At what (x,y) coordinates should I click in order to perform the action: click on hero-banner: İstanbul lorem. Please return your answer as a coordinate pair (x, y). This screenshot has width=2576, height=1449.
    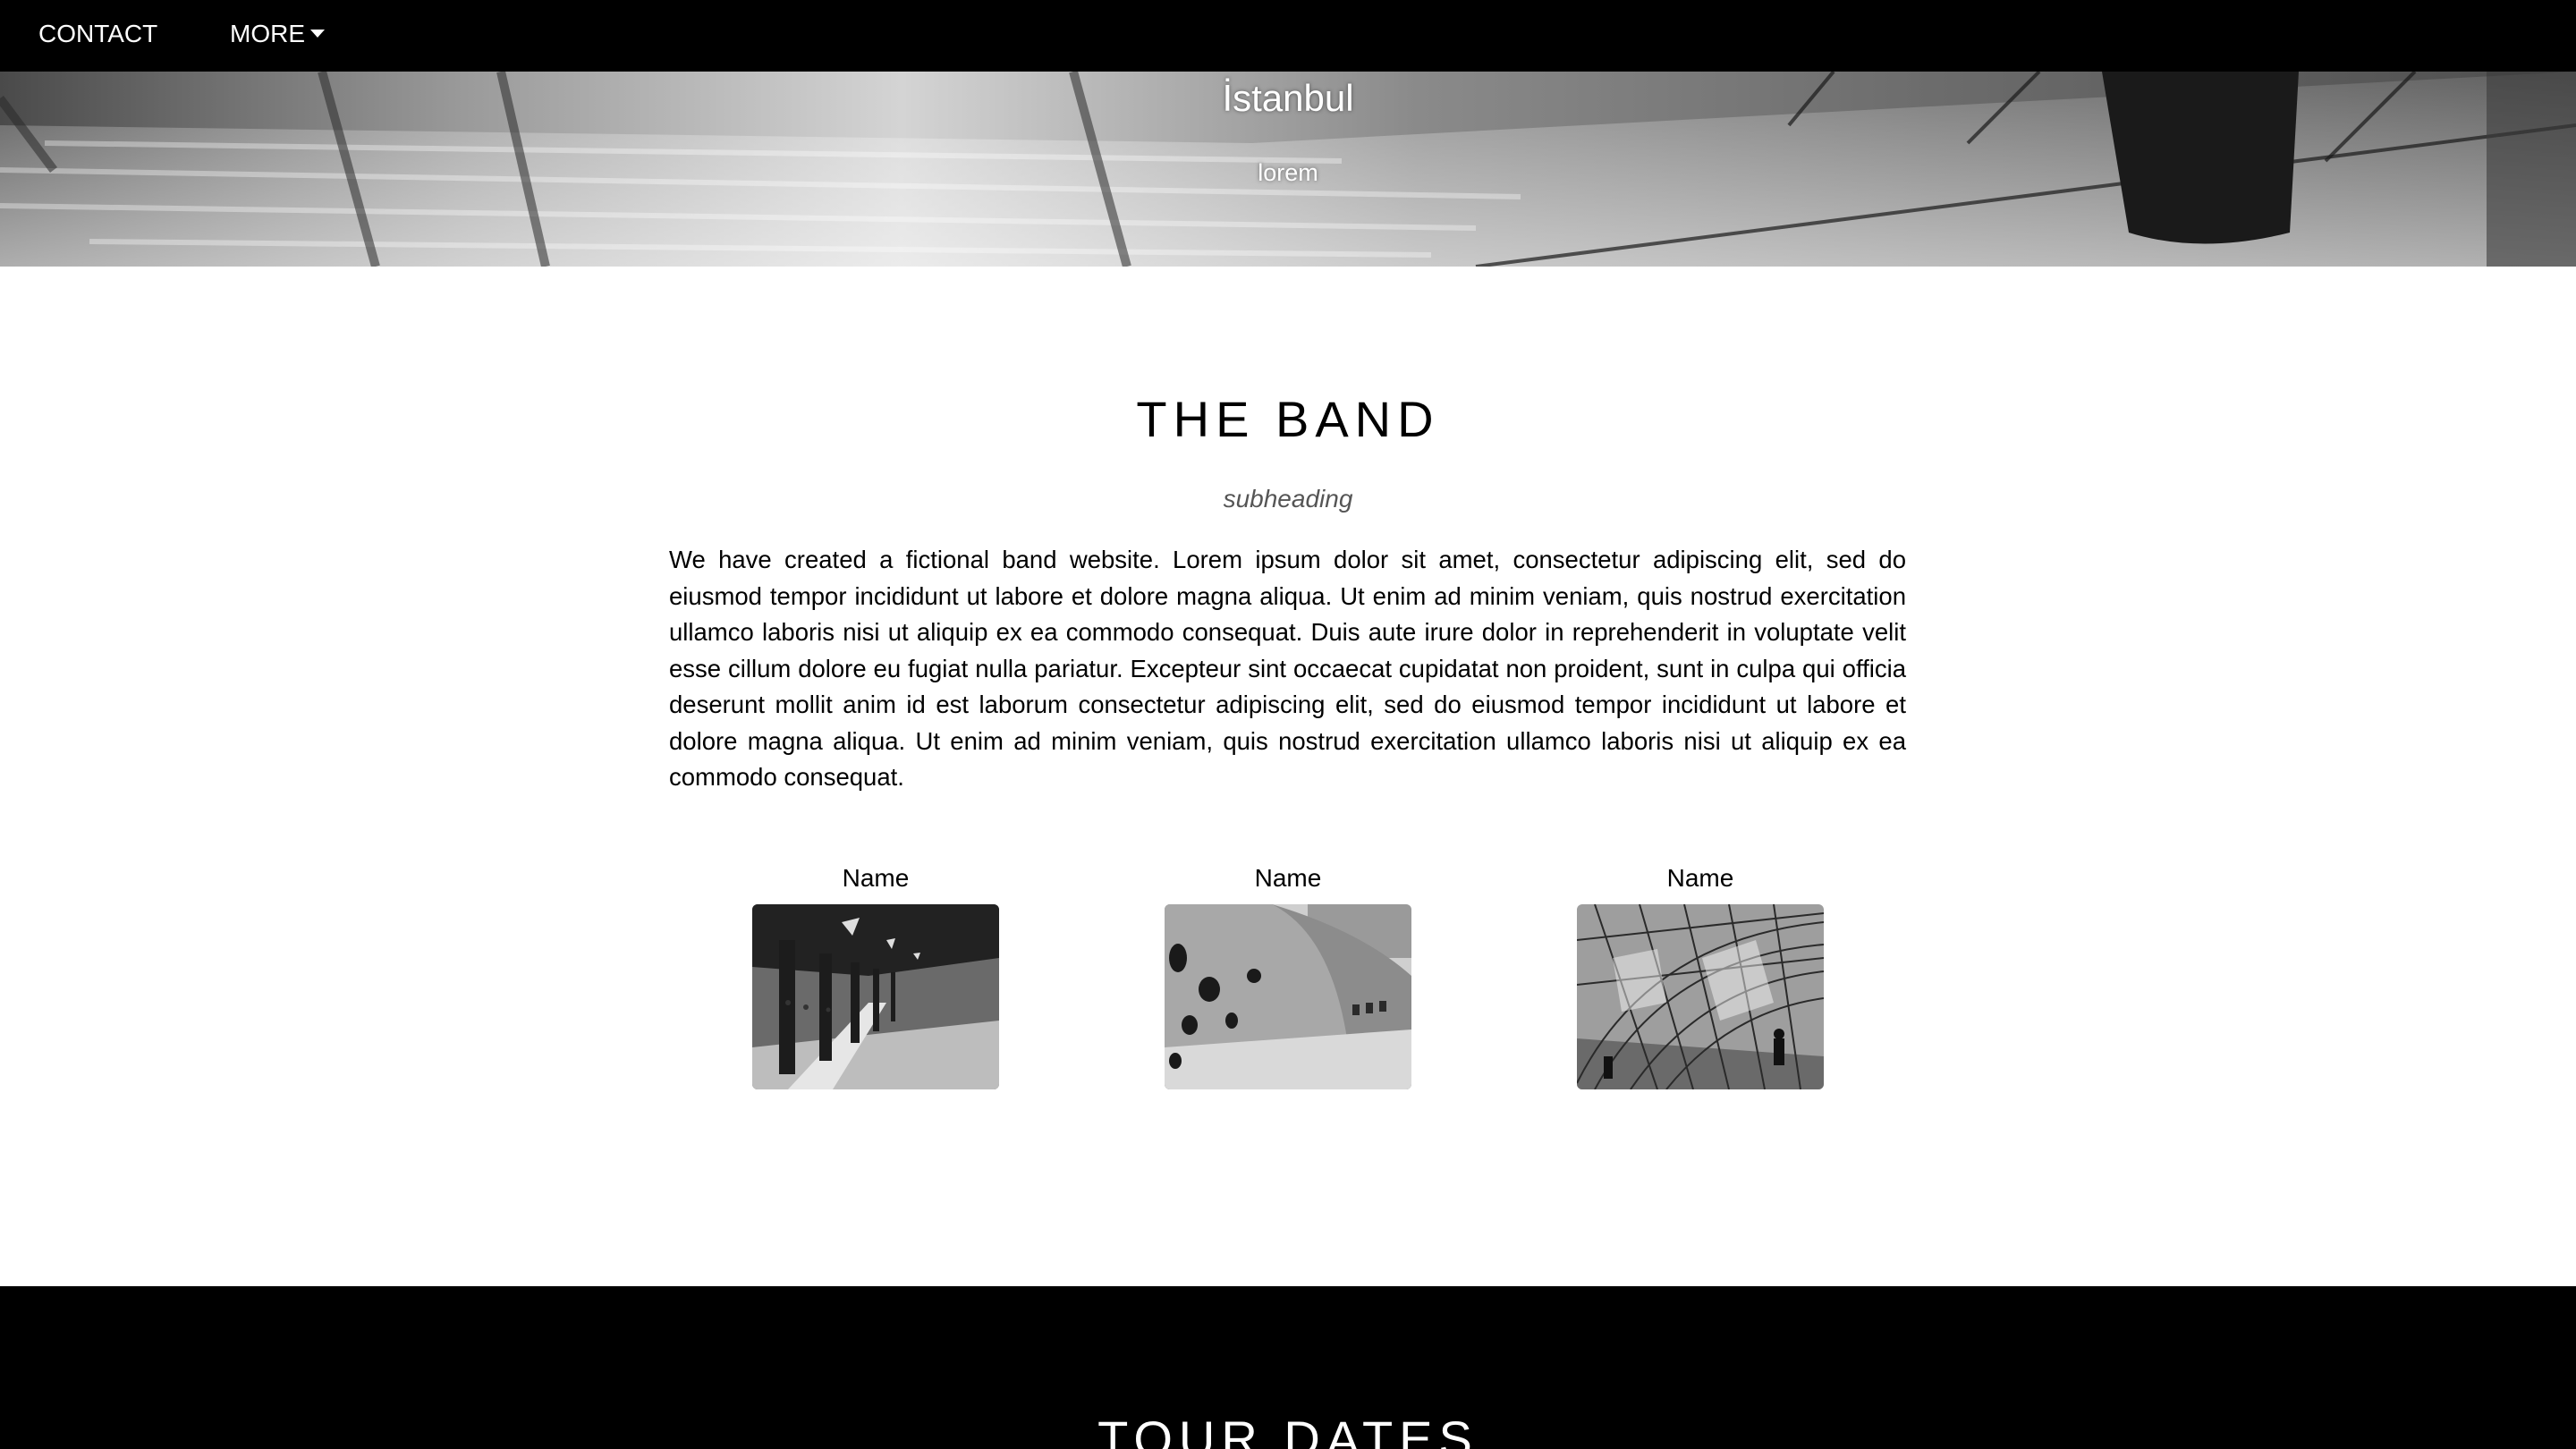
    Looking at the image, I should click on (1288, 169).